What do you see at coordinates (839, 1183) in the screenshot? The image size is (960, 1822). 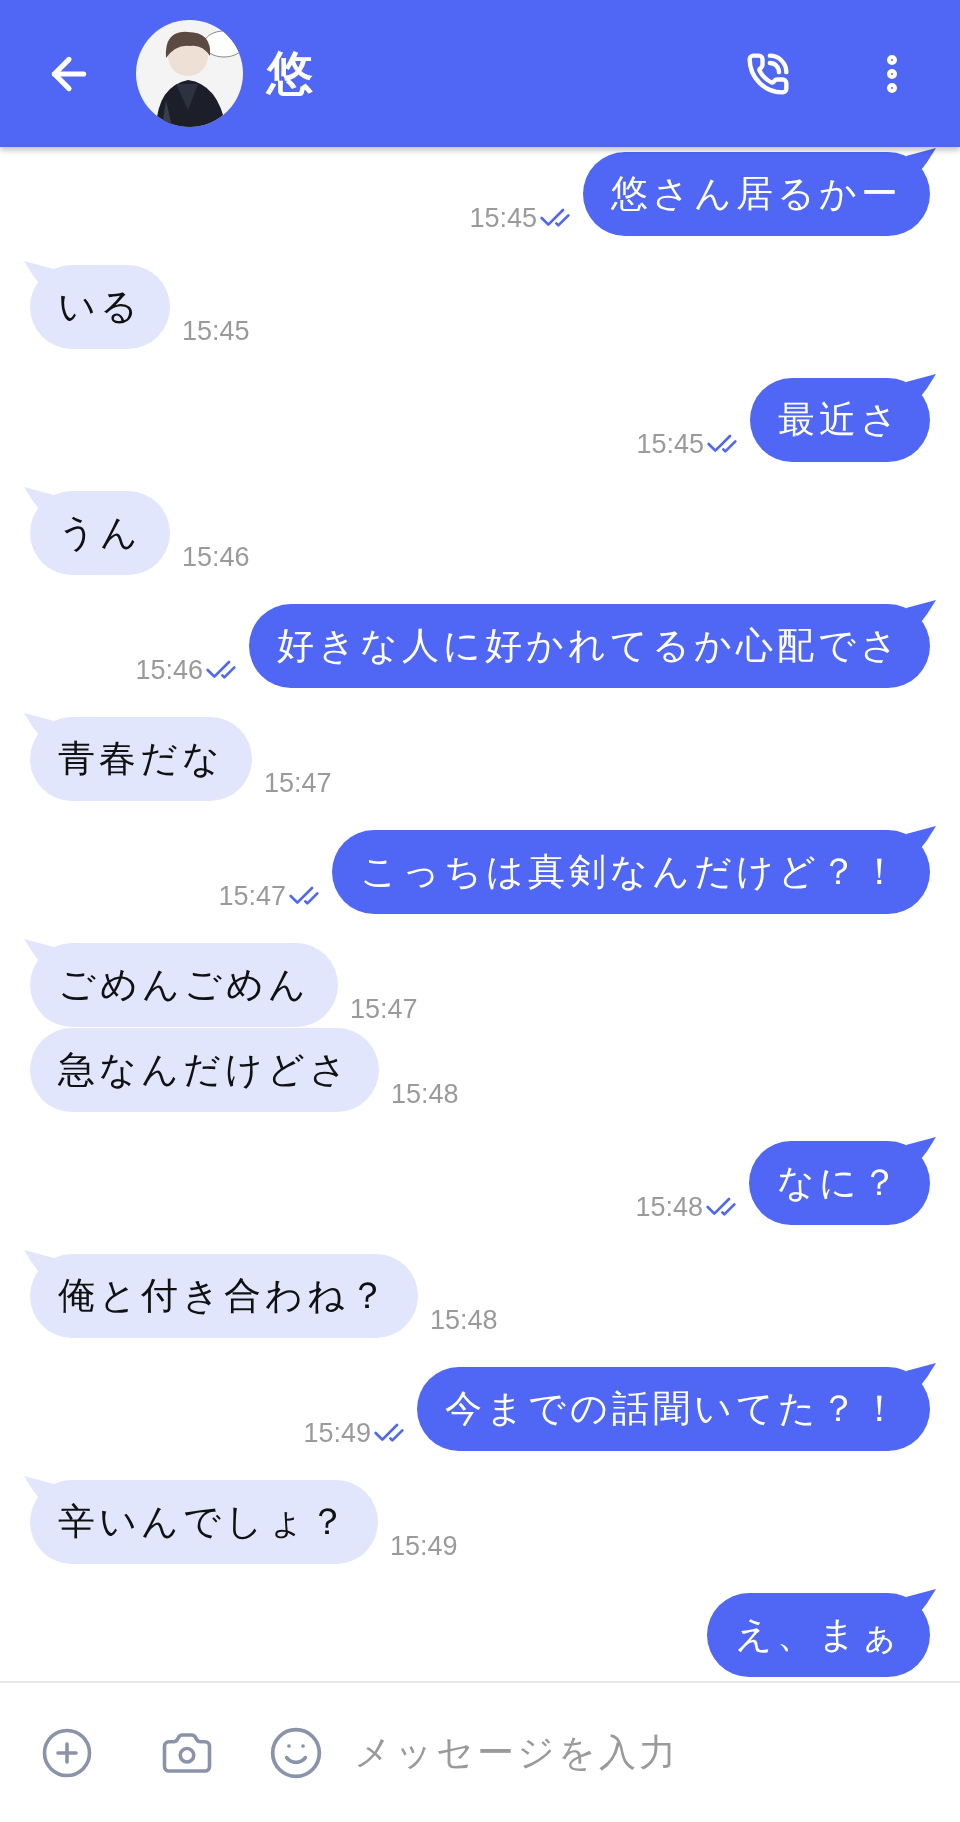 I see `message-bubble: なに？` at bounding box center [839, 1183].